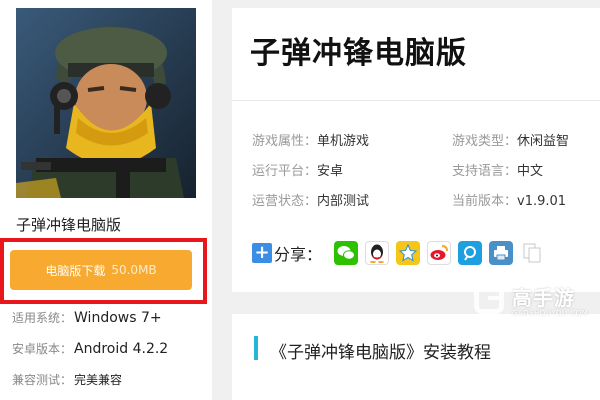 The height and width of the screenshot is (400, 600). Describe the element at coordinates (134, 270) in the screenshot. I see `download-size: 50.0MB` at that location.